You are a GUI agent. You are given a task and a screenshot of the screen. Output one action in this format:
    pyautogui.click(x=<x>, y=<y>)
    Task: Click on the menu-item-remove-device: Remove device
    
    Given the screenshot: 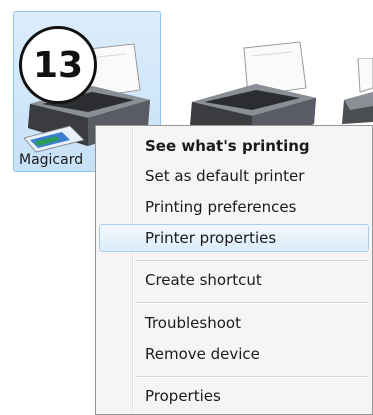 What is the action you would take?
    pyautogui.click(x=234, y=354)
    